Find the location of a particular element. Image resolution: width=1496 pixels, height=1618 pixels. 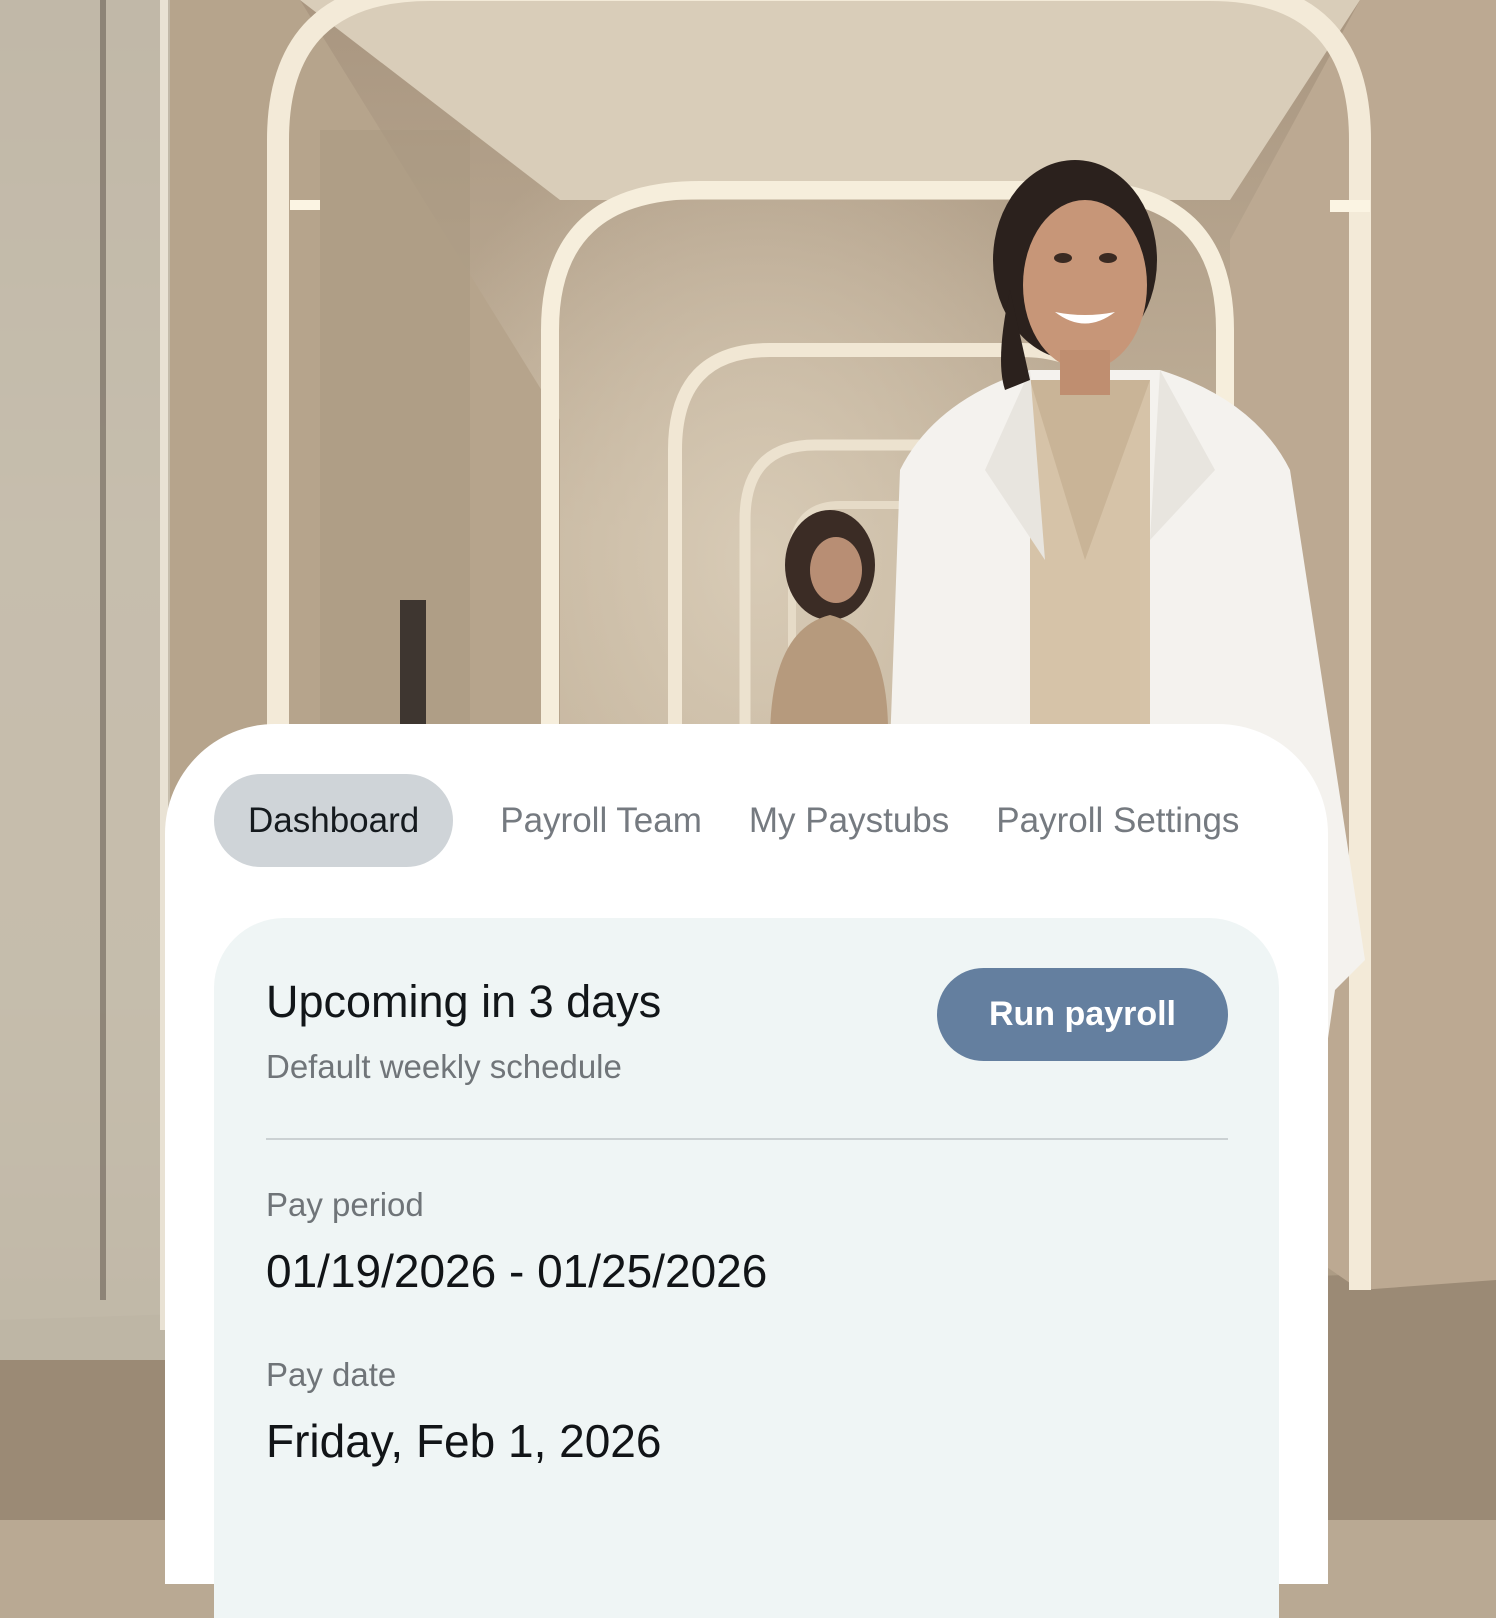

schedule-label: Default weekly schedule is located at coordinates (444, 1066).